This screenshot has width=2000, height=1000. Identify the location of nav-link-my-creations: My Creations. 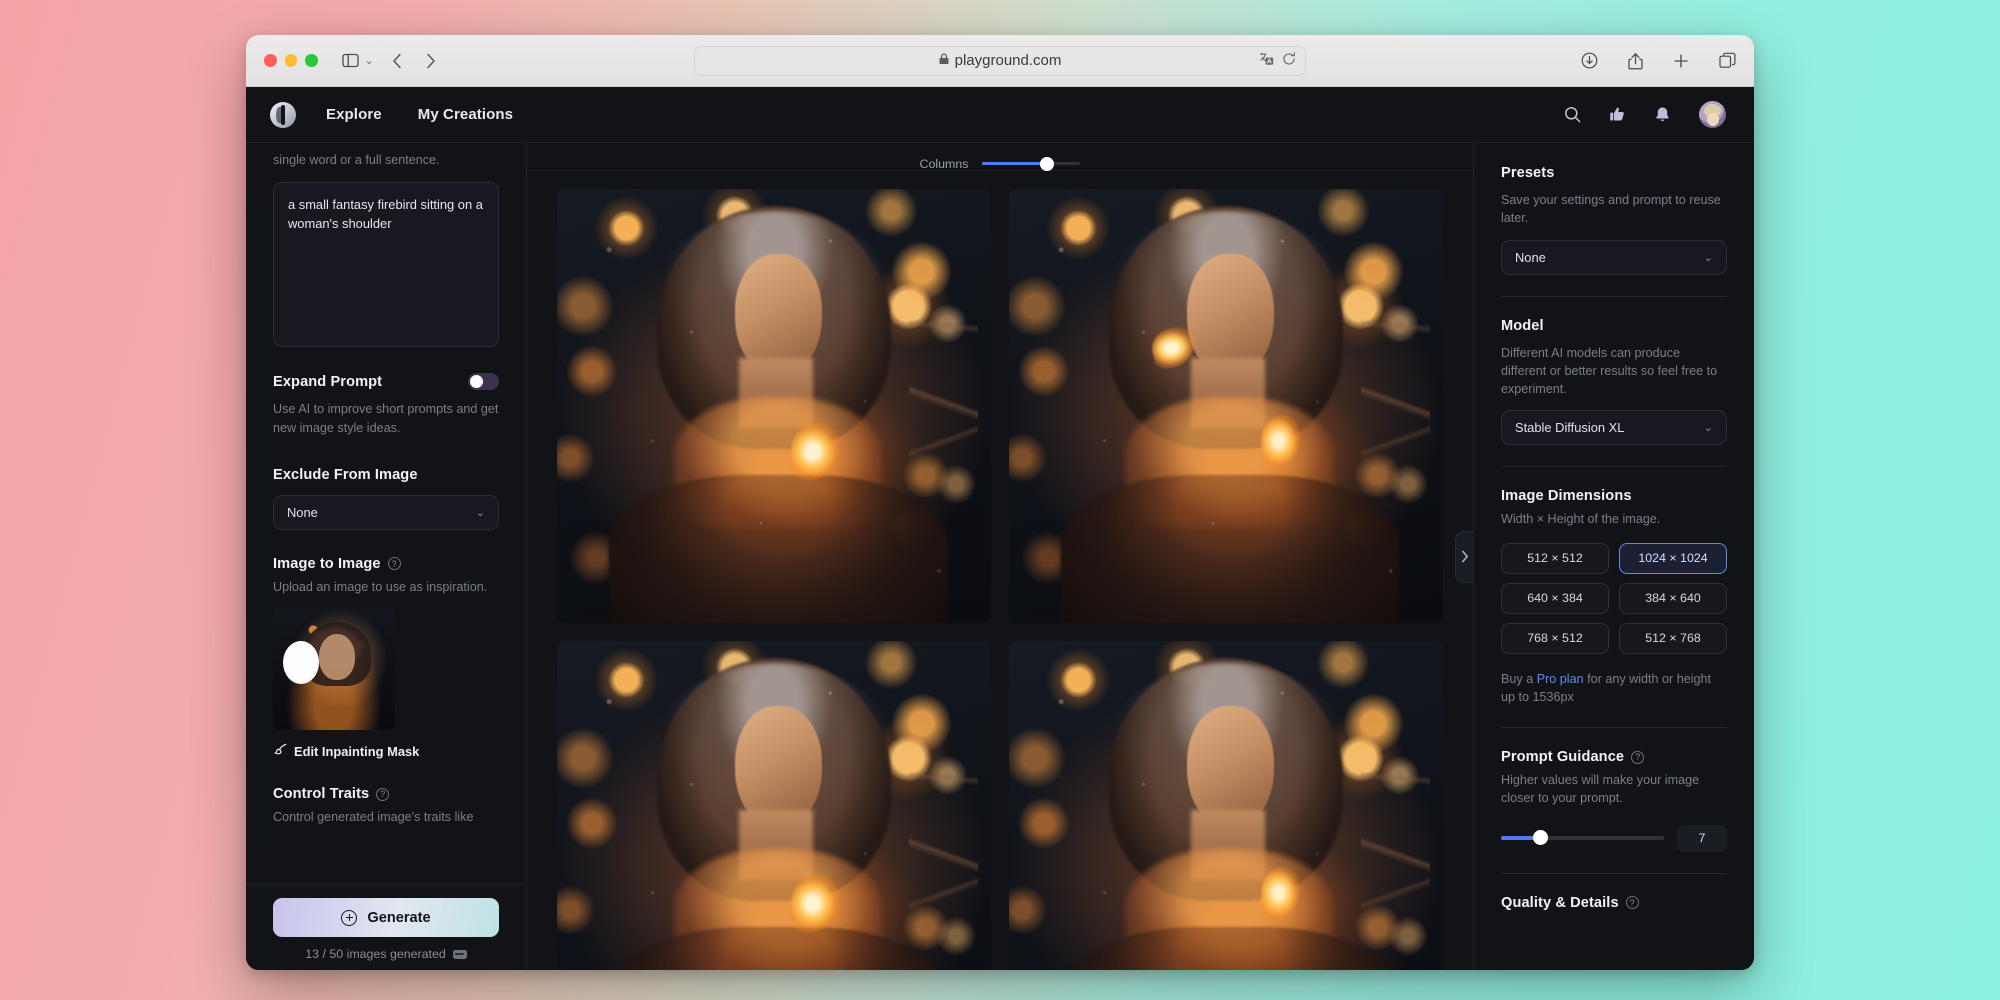
(465, 114).